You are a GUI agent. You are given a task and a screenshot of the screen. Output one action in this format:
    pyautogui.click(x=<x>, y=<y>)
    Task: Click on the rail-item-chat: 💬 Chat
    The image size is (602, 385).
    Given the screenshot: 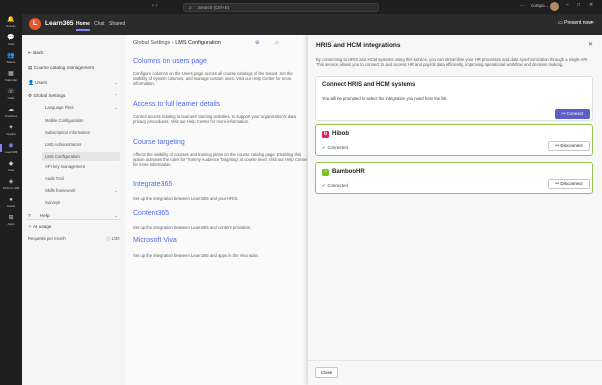 What is the action you would take?
    pyautogui.click(x=11, y=40)
    